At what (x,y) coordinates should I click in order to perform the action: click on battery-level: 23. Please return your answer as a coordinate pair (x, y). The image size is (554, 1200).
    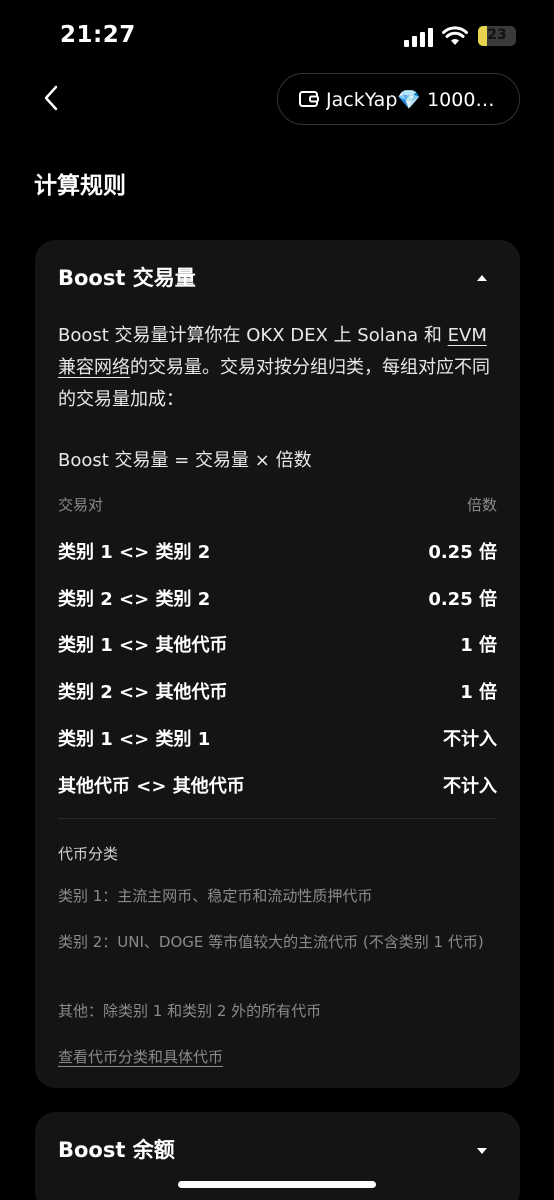
    Looking at the image, I should click on (497, 35).